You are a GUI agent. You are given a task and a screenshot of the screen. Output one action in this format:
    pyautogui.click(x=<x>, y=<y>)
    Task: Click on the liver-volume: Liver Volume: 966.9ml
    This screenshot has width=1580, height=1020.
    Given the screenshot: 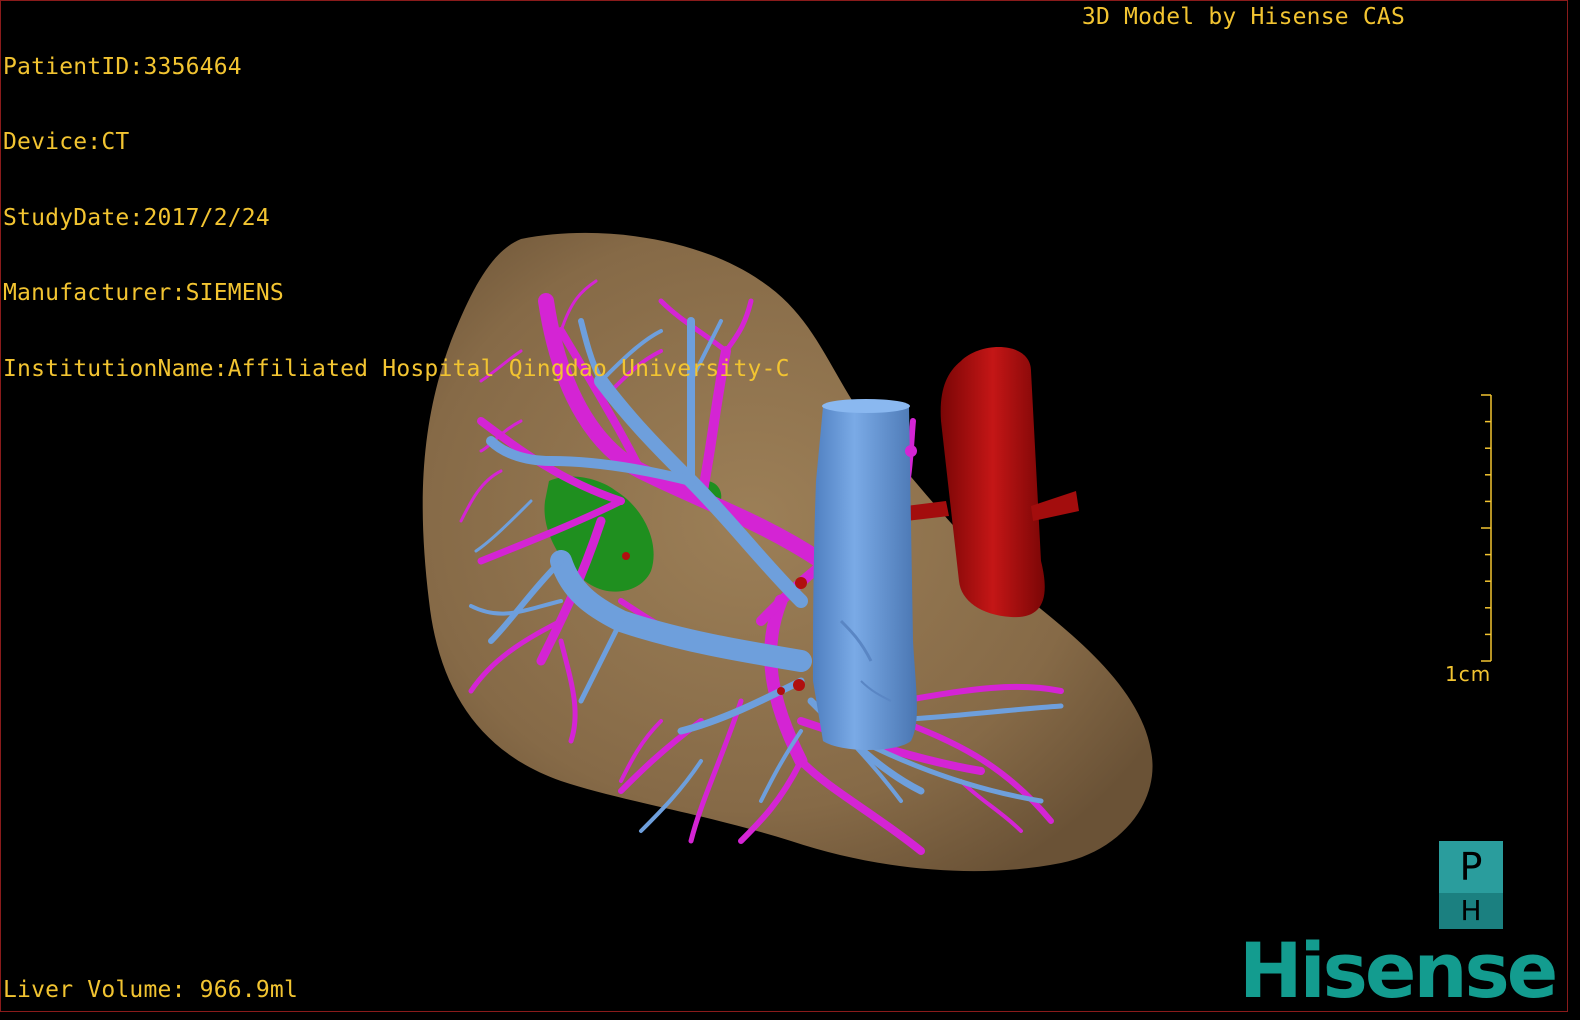 What is the action you would take?
    pyautogui.click(x=150, y=990)
    